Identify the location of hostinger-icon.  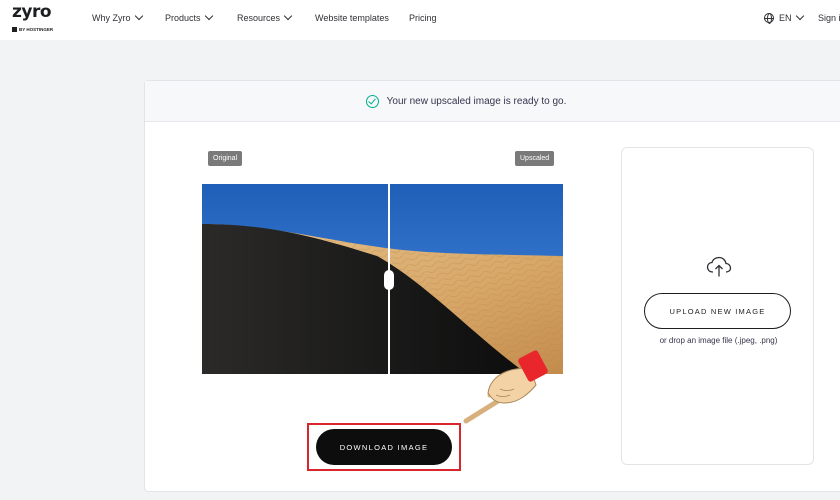
(14, 29).